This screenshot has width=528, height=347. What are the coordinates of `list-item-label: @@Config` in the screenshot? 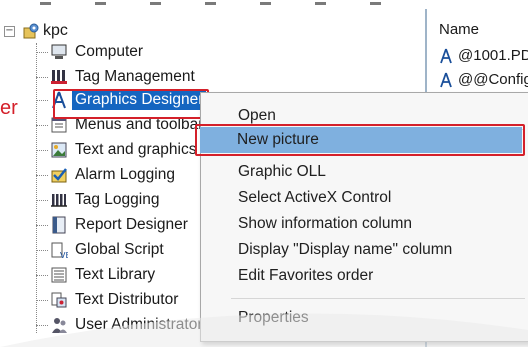 It's located at (493, 79).